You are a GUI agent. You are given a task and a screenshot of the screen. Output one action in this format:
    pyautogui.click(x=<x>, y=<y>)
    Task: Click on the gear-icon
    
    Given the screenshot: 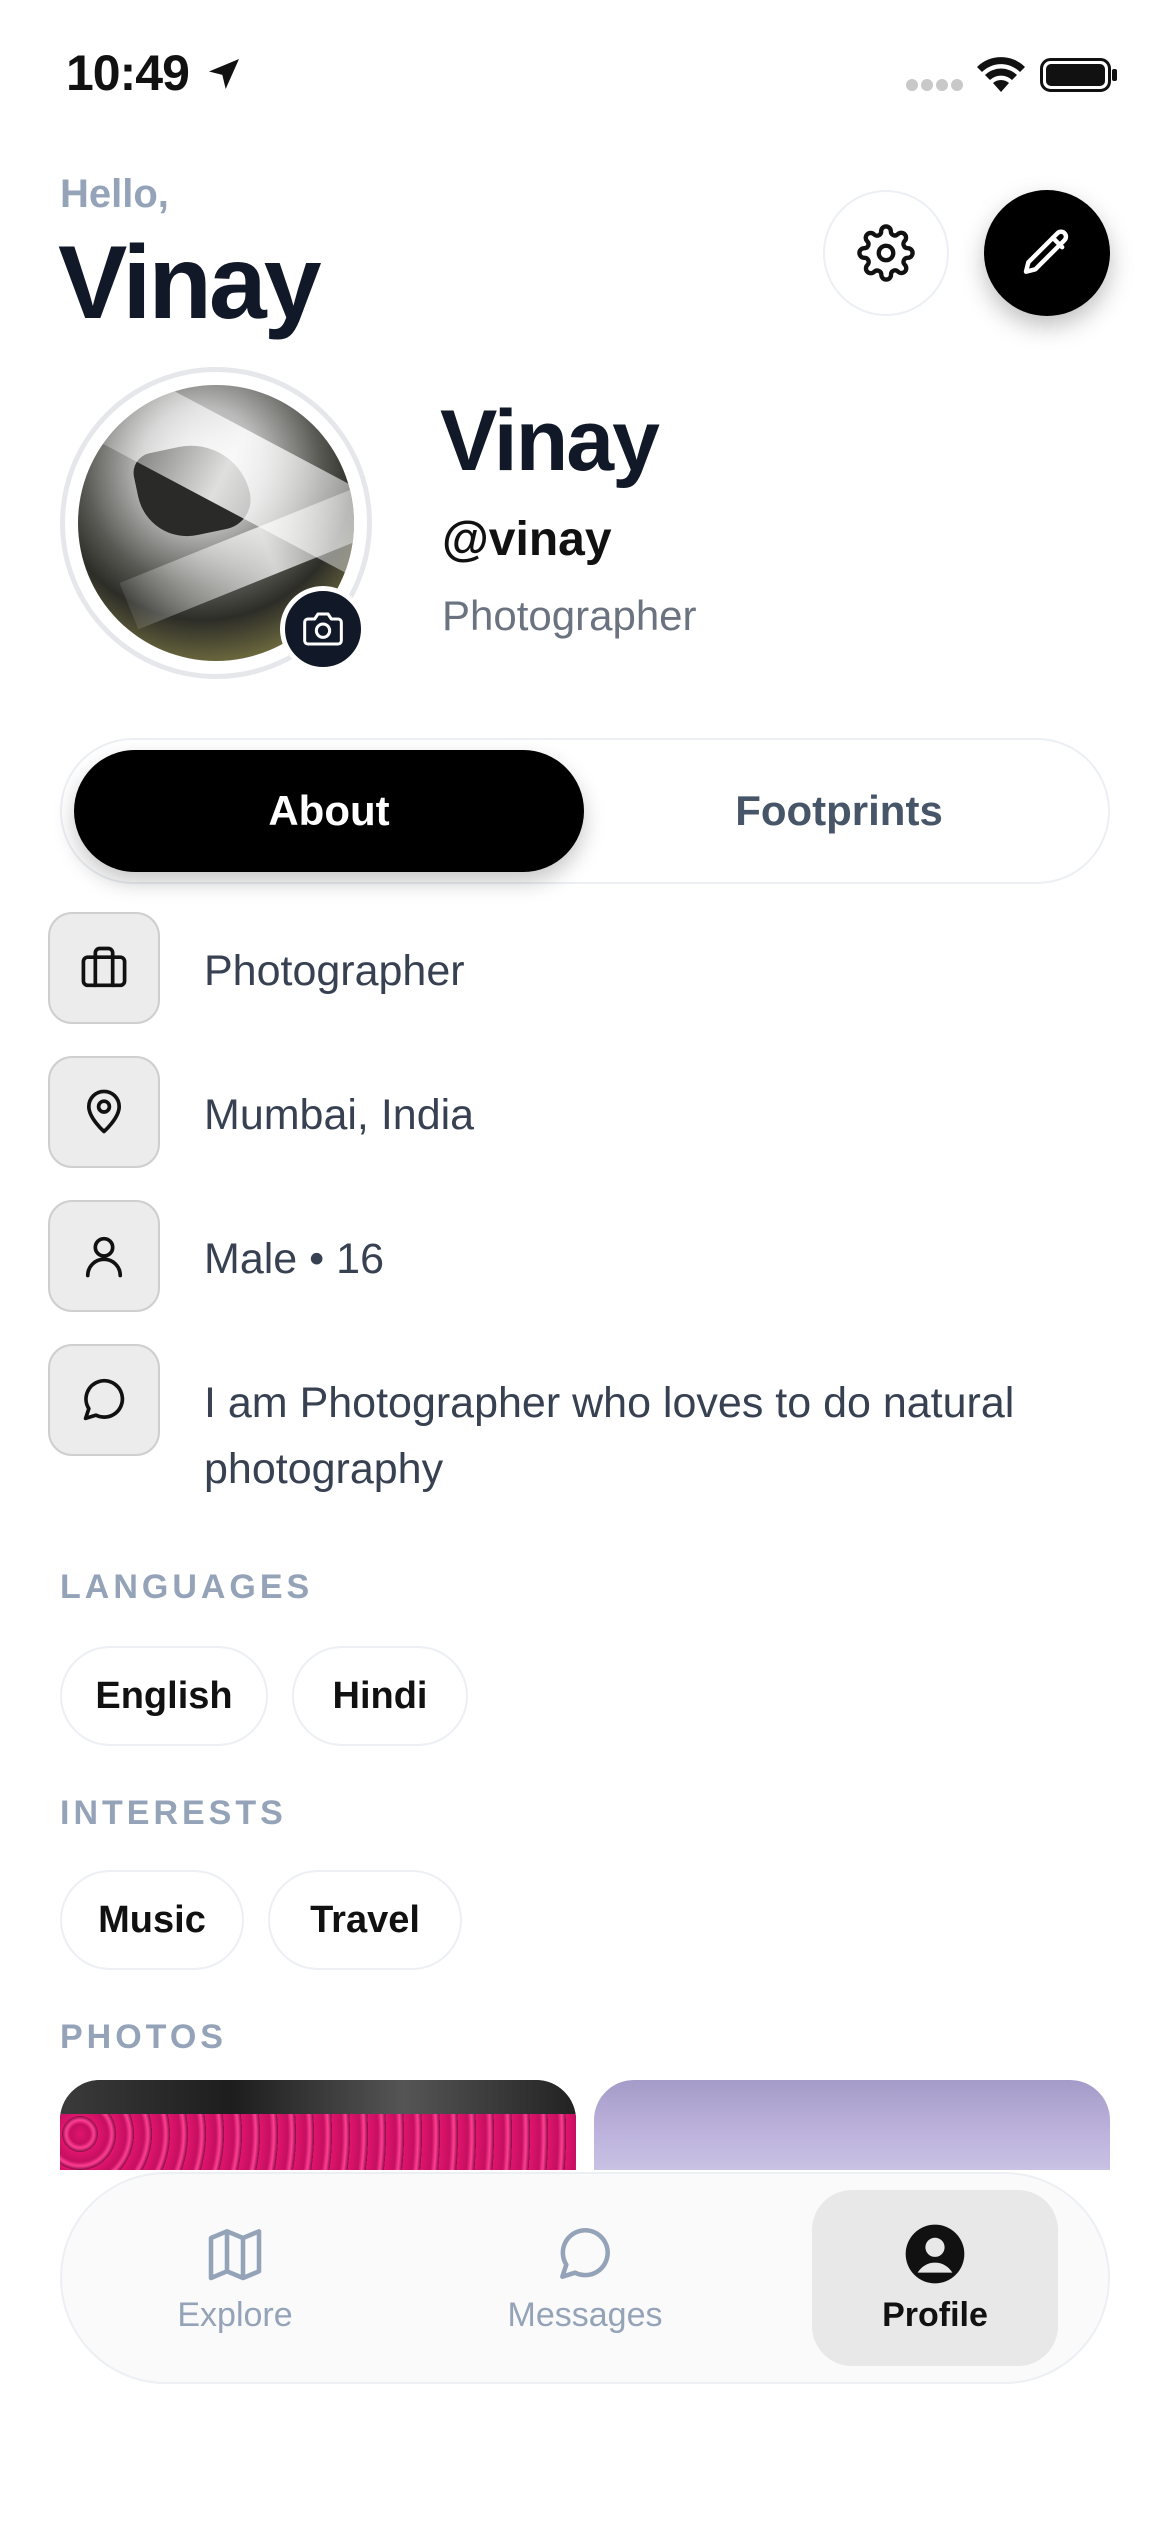 What is the action you would take?
    pyautogui.click(x=886, y=253)
    